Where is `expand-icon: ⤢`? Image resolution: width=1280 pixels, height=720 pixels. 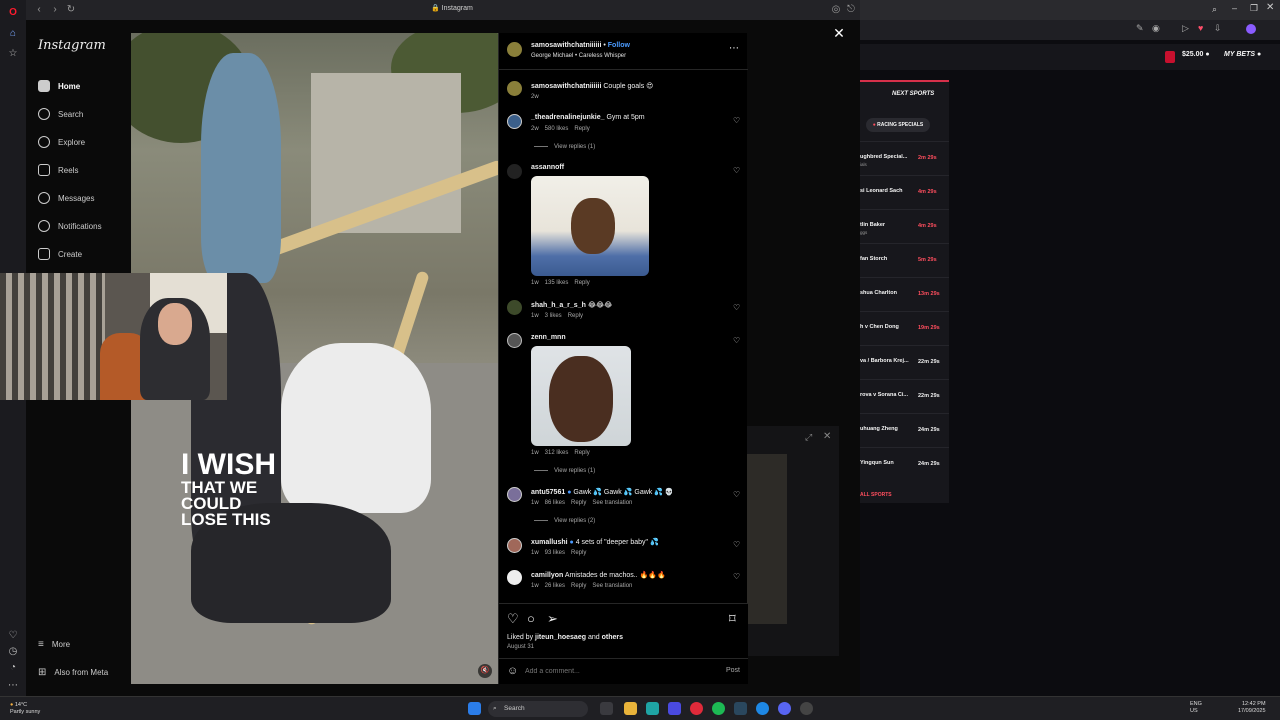
expand-icon: ⤢ is located at coordinates (808, 437).